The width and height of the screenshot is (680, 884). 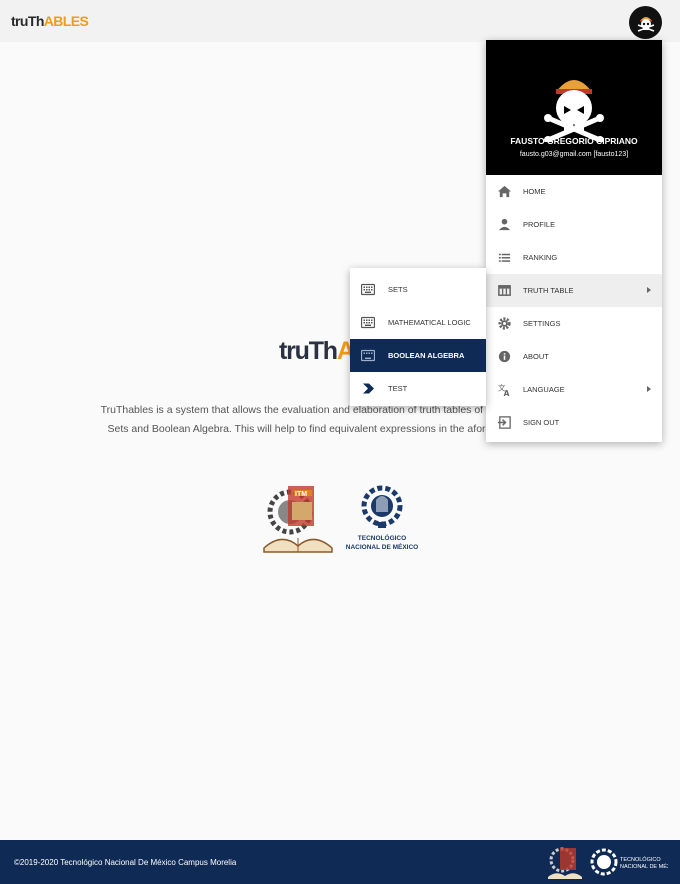 I want to click on skull-profile-avatar-icon, so click(x=574, y=111).